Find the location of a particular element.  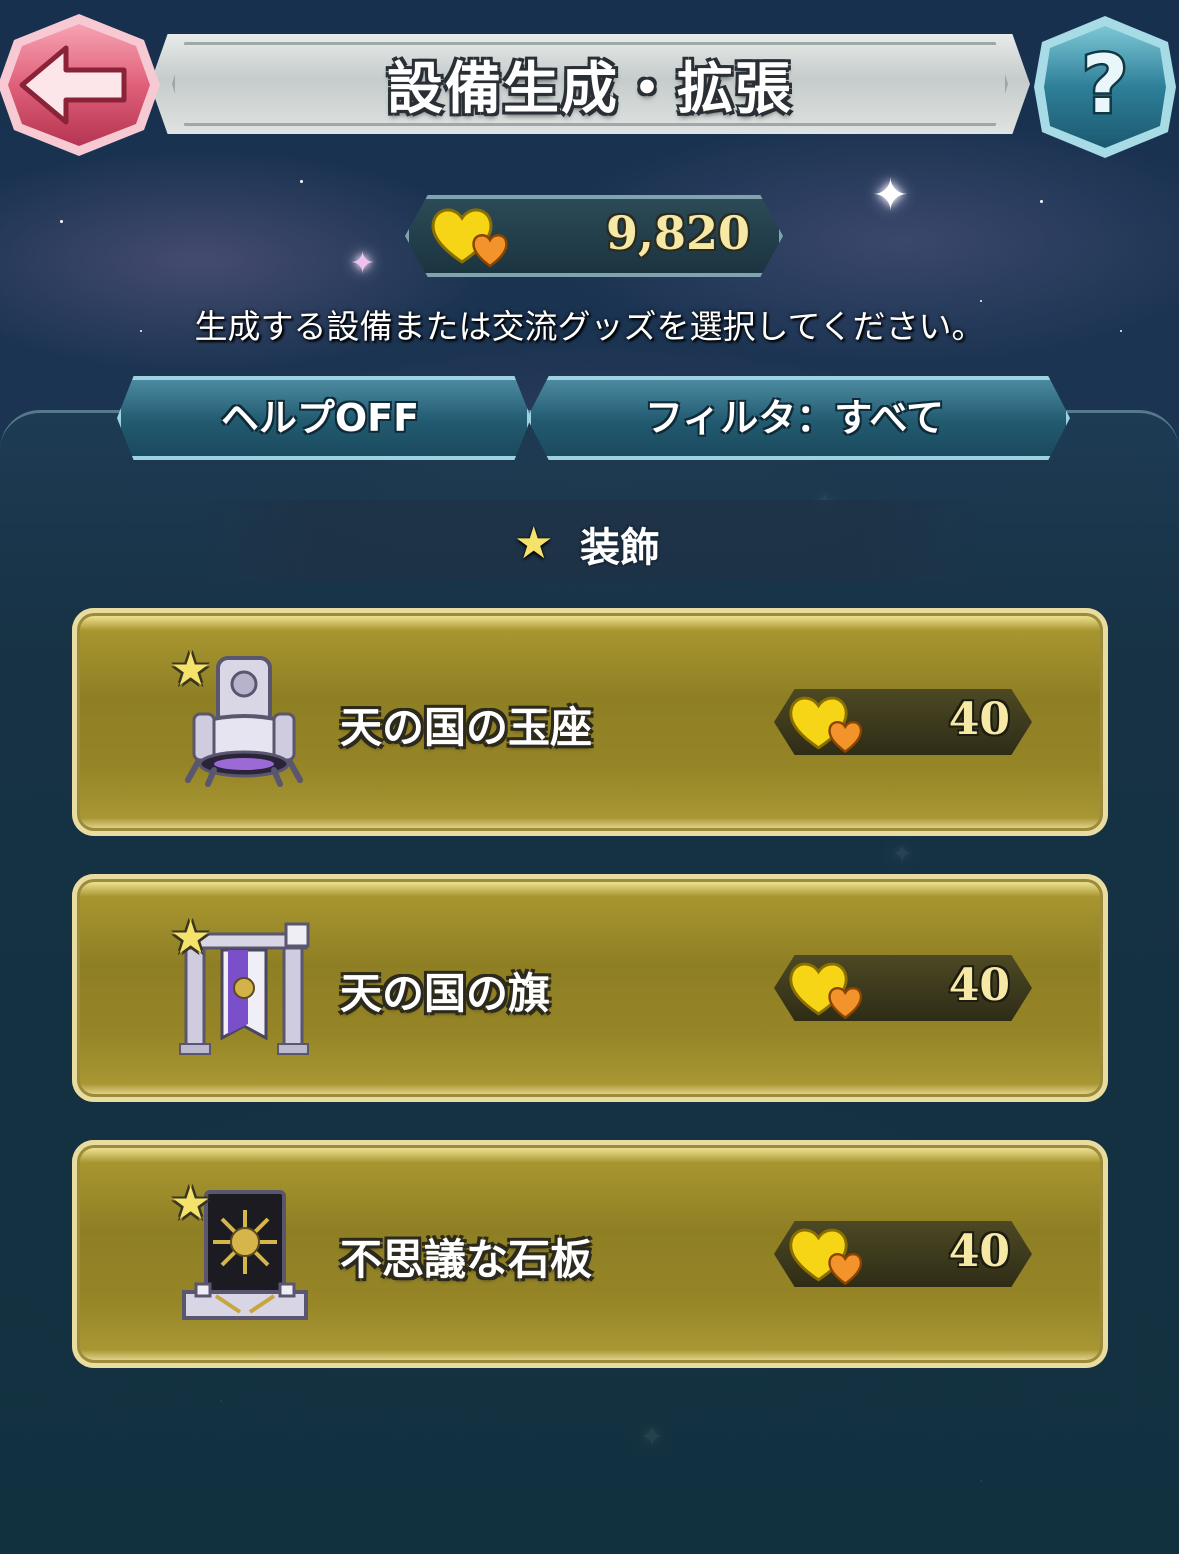

back-button is located at coordinates (82, 85).